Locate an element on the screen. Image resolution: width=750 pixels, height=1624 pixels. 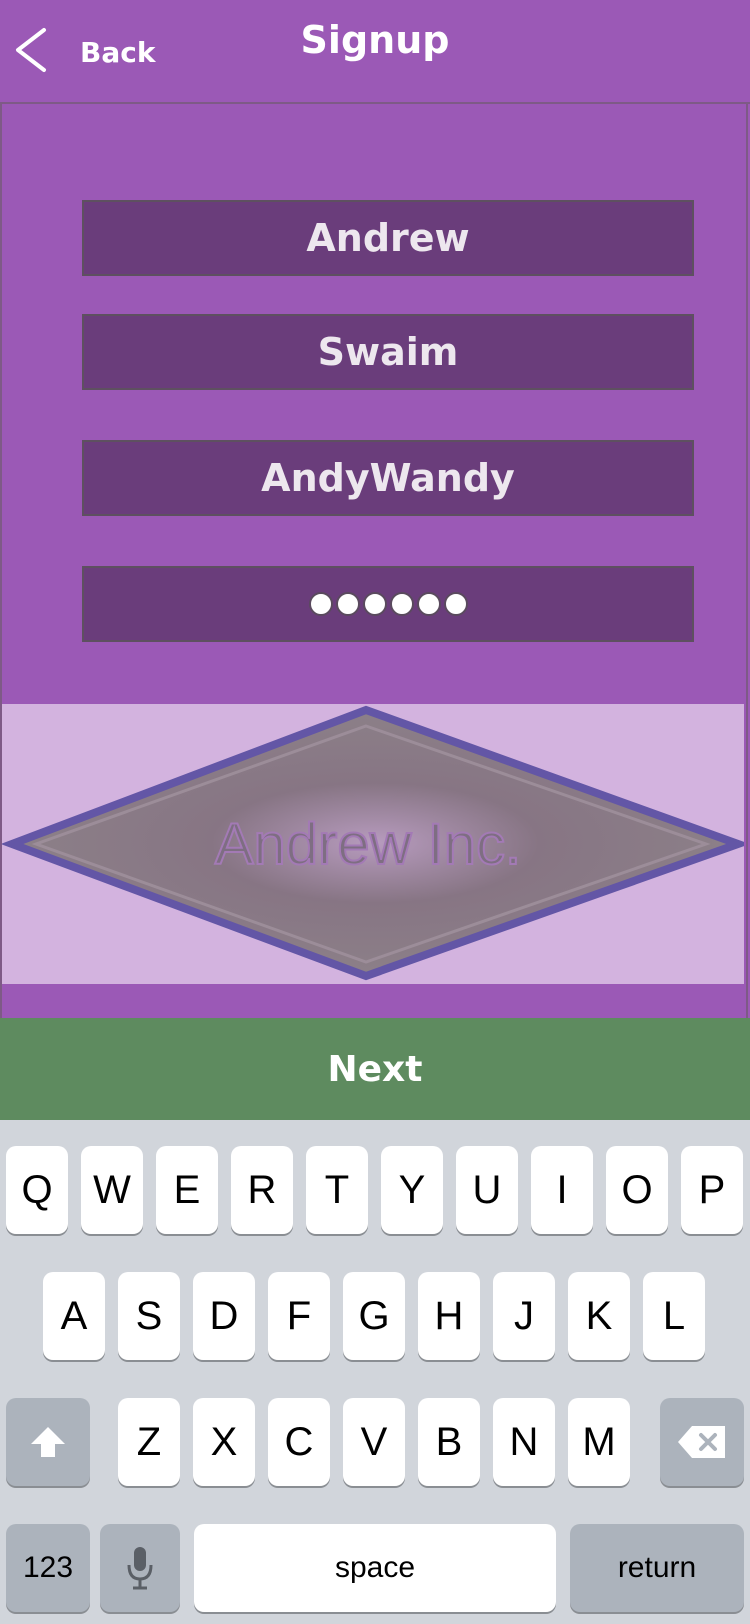
page-title: Signup is located at coordinates (375, 40).